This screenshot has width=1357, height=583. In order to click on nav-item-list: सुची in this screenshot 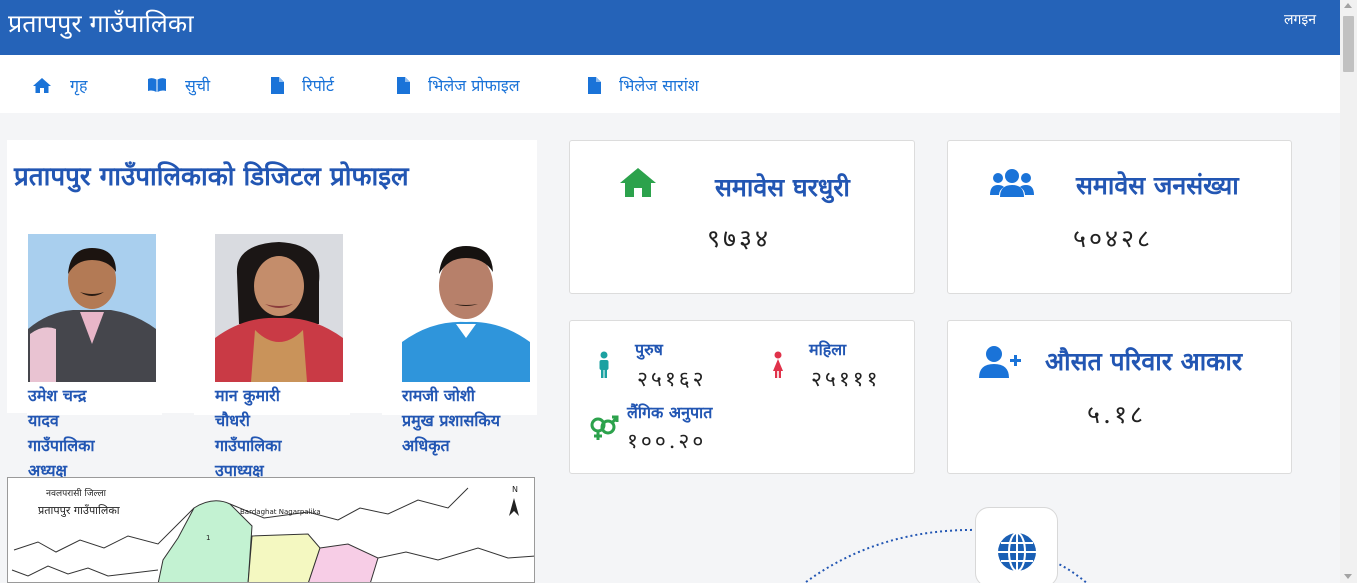, I will do `click(178, 85)`.